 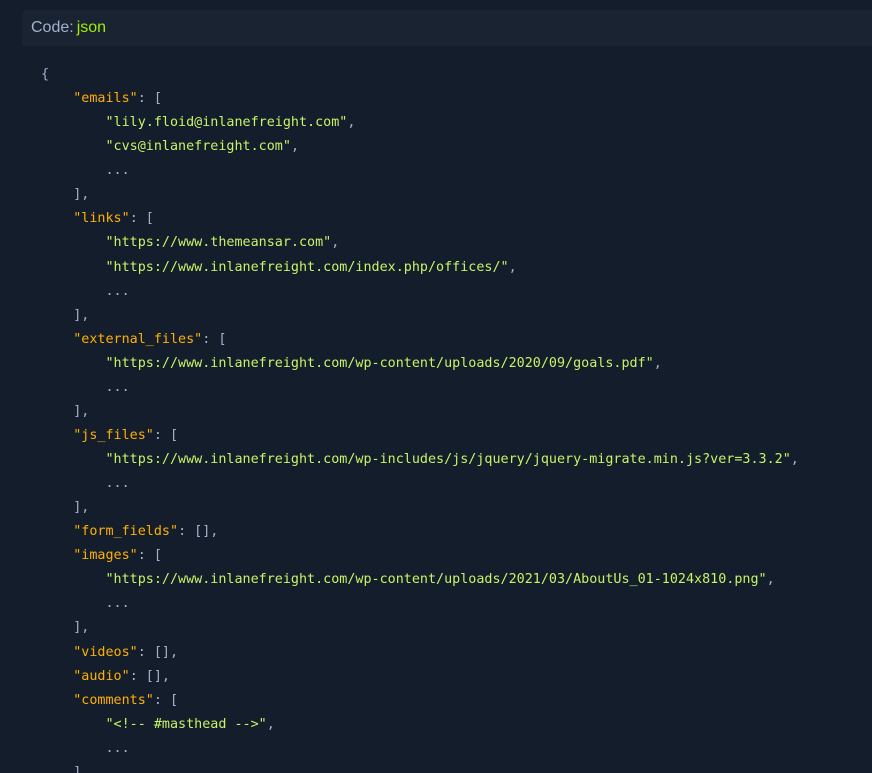 What do you see at coordinates (101, 676) in the screenshot?
I see `json-key: "audio"` at bounding box center [101, 676].